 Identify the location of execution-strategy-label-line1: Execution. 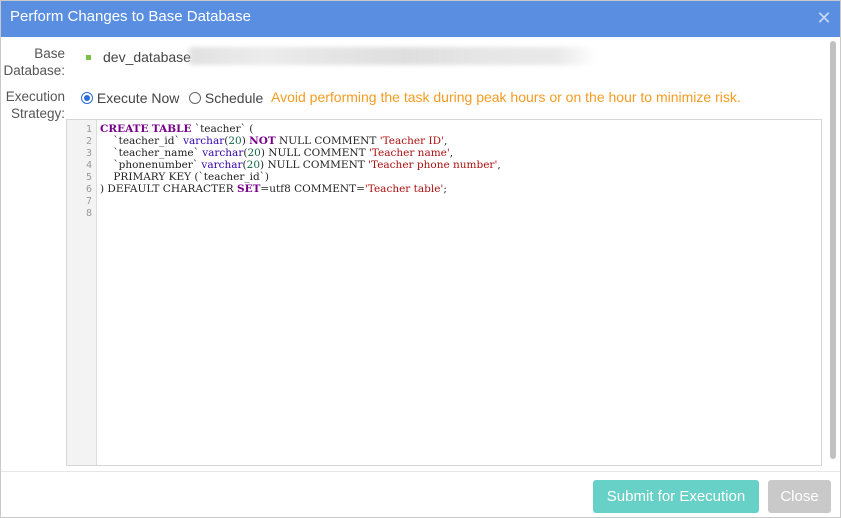
(35, 96).